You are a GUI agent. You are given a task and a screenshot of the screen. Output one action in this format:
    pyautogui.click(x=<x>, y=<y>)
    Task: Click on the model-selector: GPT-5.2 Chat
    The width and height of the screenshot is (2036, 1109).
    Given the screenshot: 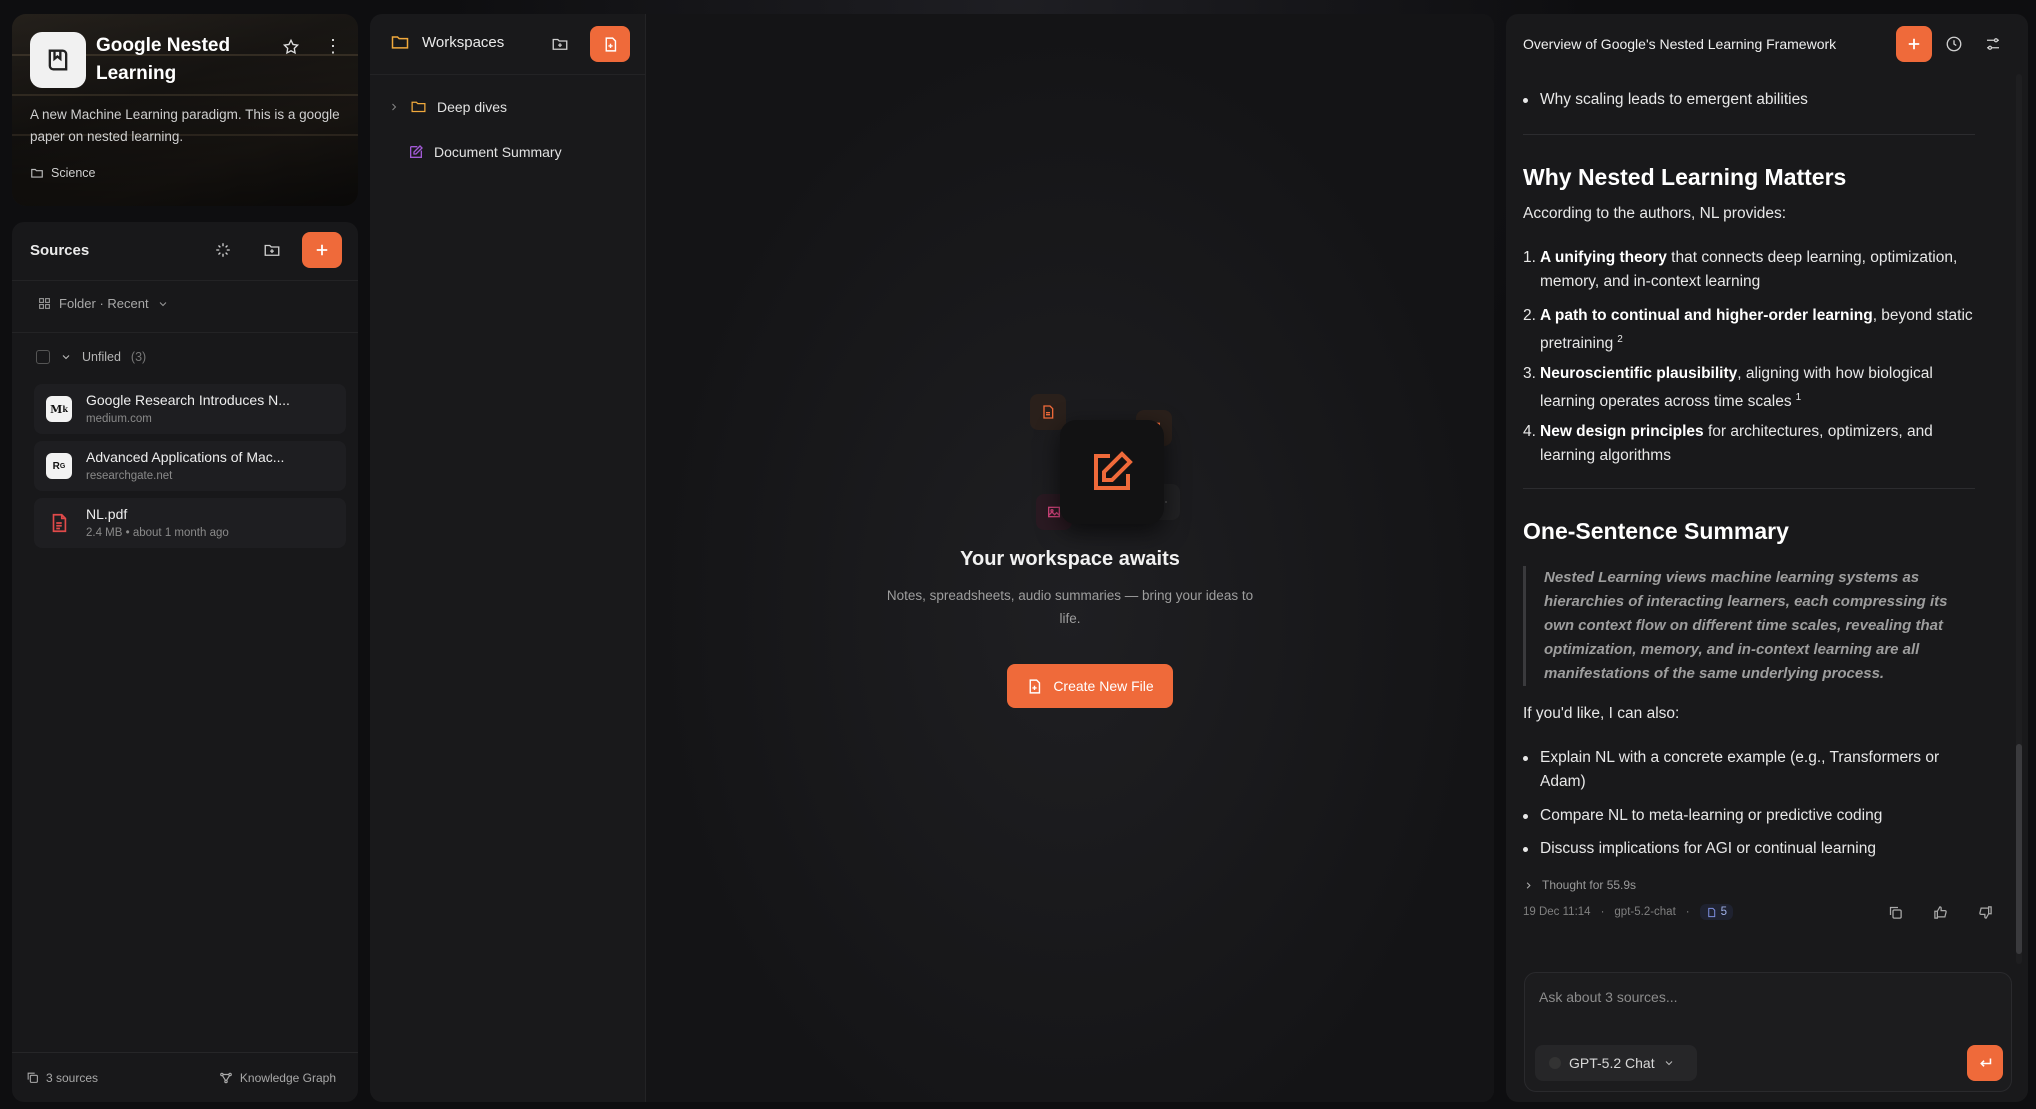 What is the action you would take?
    pyautogui.click(x=1616, y=1063)
    